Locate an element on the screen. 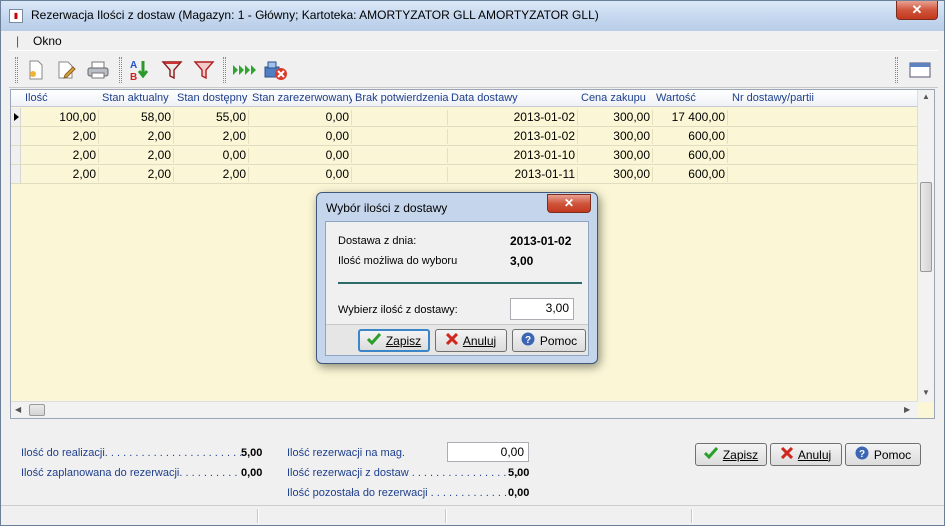 The height and width of the screenshot is (526, 945). cell-data-dostawy: 2013-01-10 is located at coordinates (513, 155).